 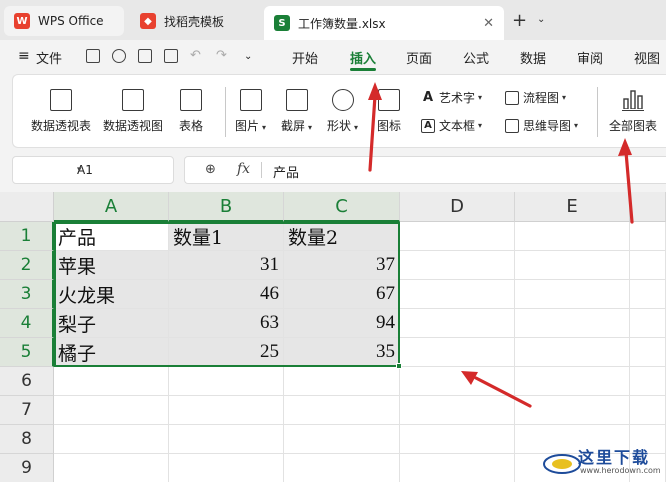 I want to click on cell-f2, so click(x=648, y=265).